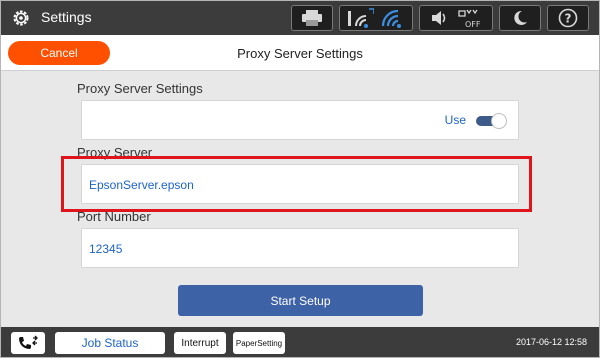 This screenshot has width=600, height=358. I want to click on page-title: Proxy Server Settings, so click(300, 53).